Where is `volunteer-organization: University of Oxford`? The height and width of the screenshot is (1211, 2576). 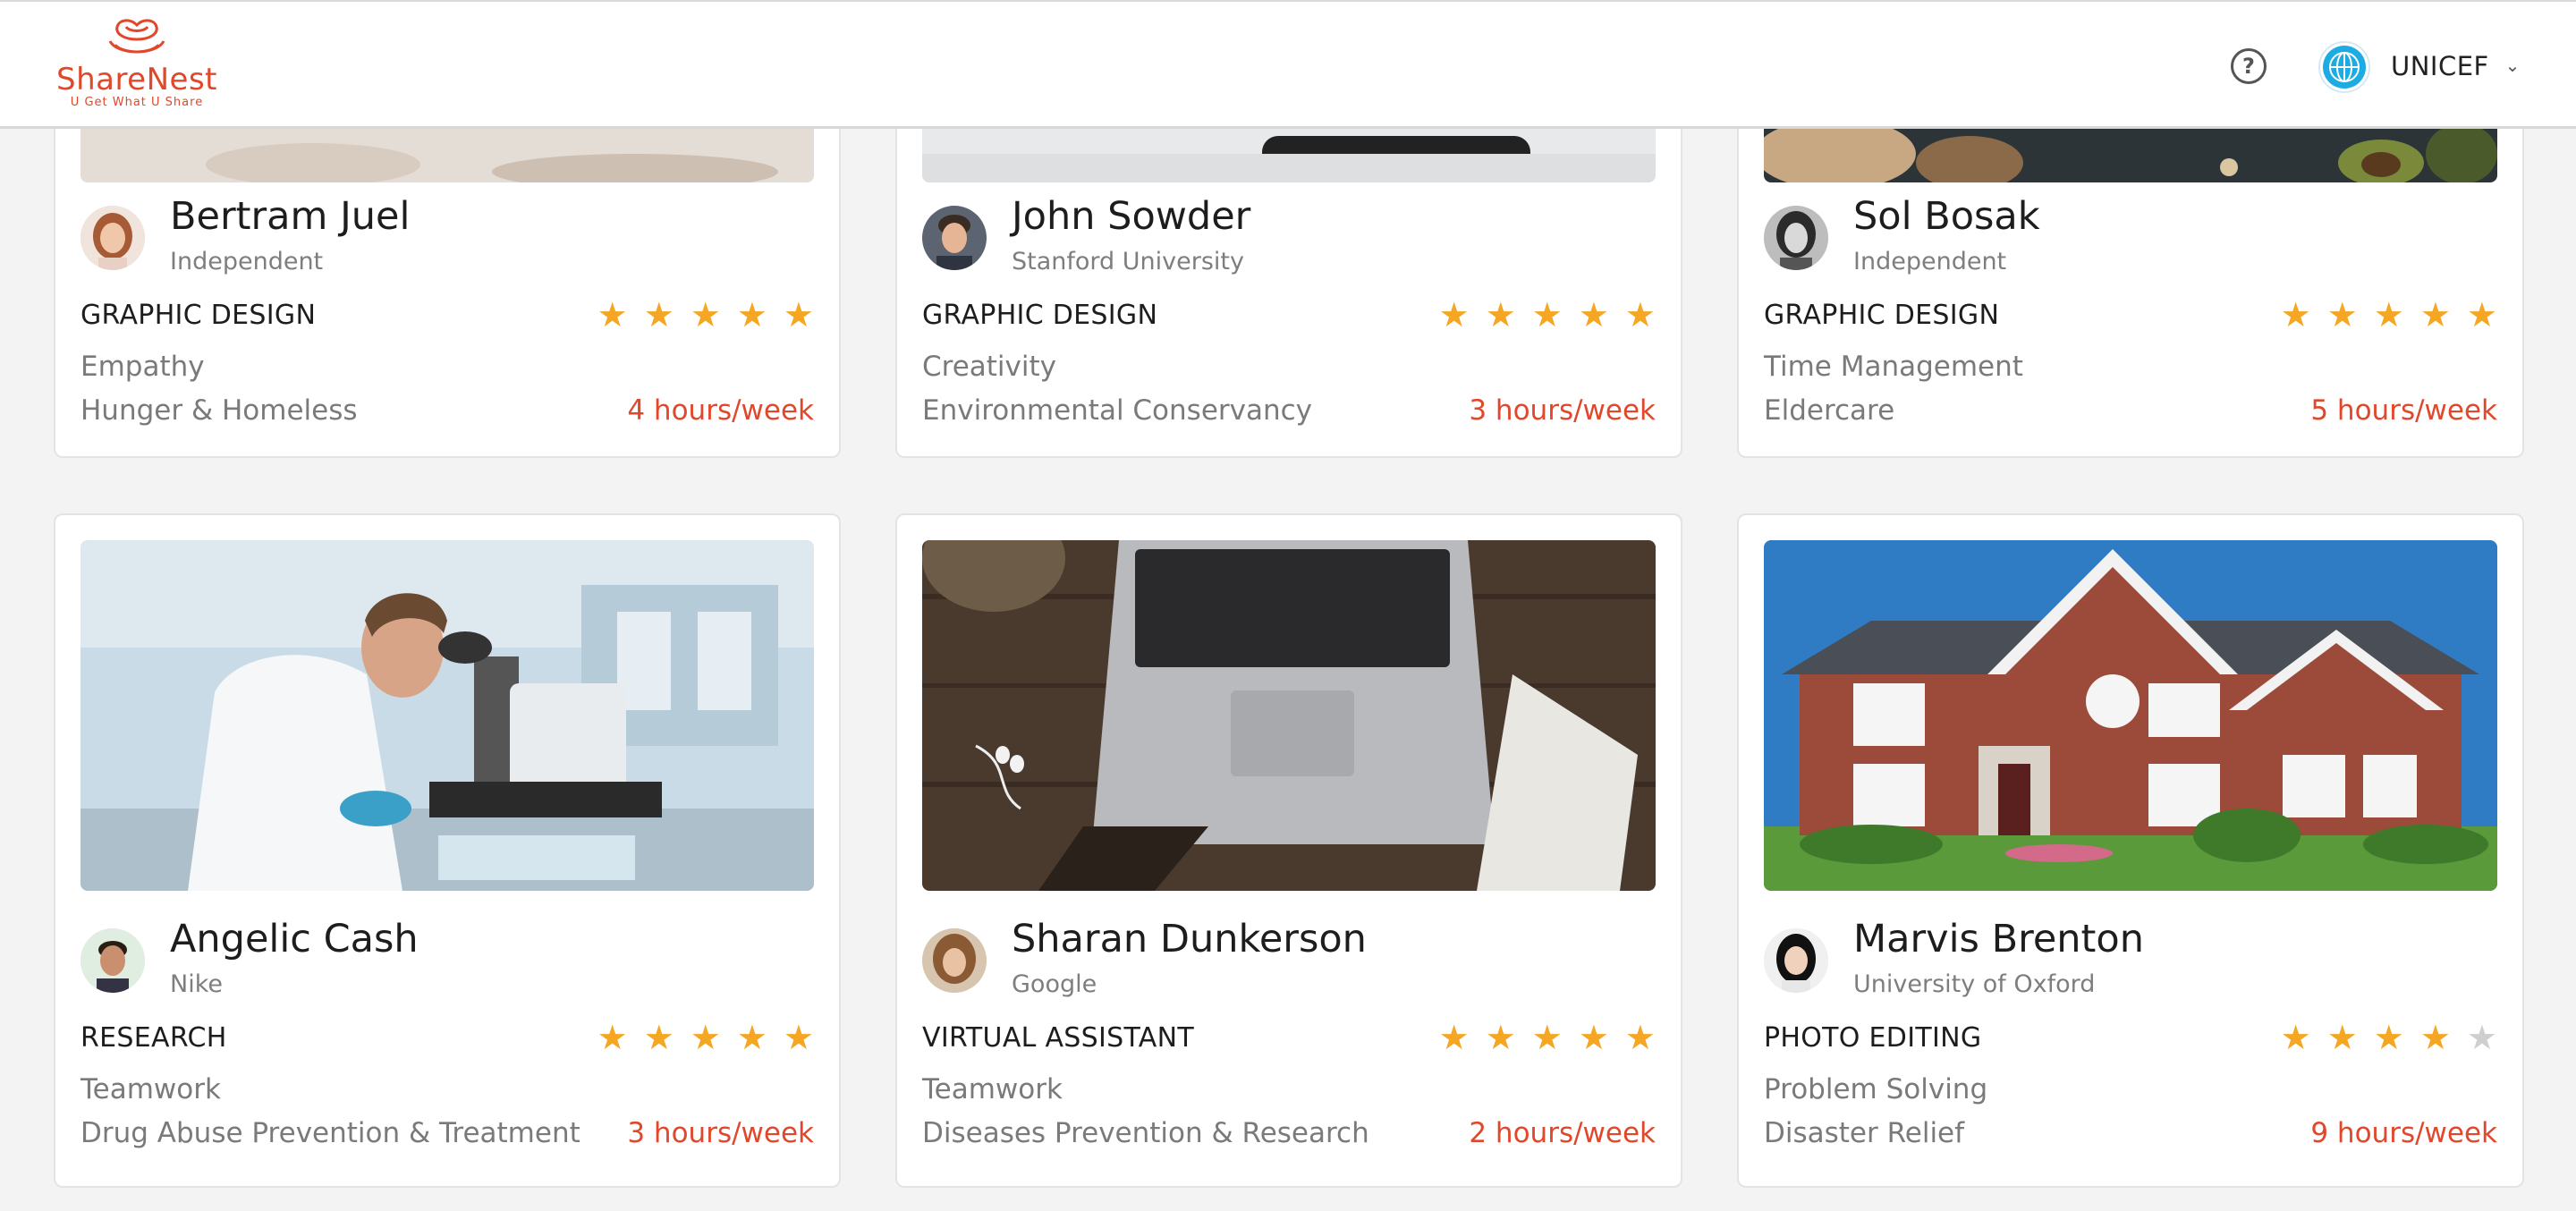 volunteer-organization: University of Oxford is located at coordinates (1974, 984).